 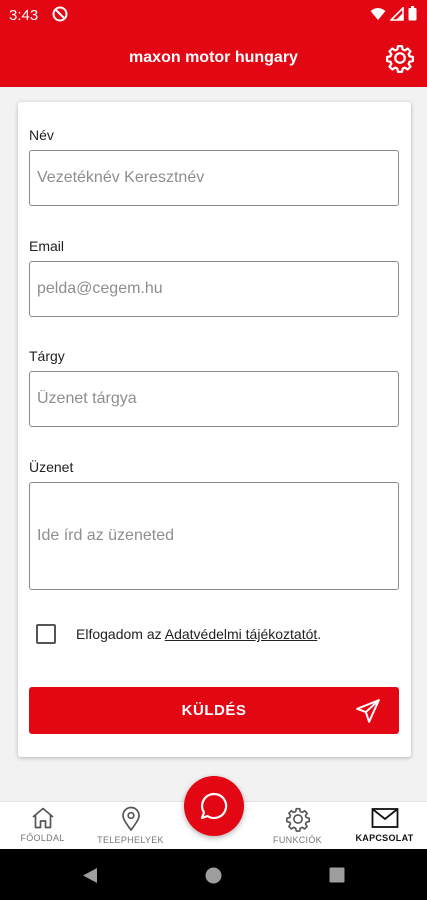 I want to click on status-time: 3:43, so click(x=24, y=15).